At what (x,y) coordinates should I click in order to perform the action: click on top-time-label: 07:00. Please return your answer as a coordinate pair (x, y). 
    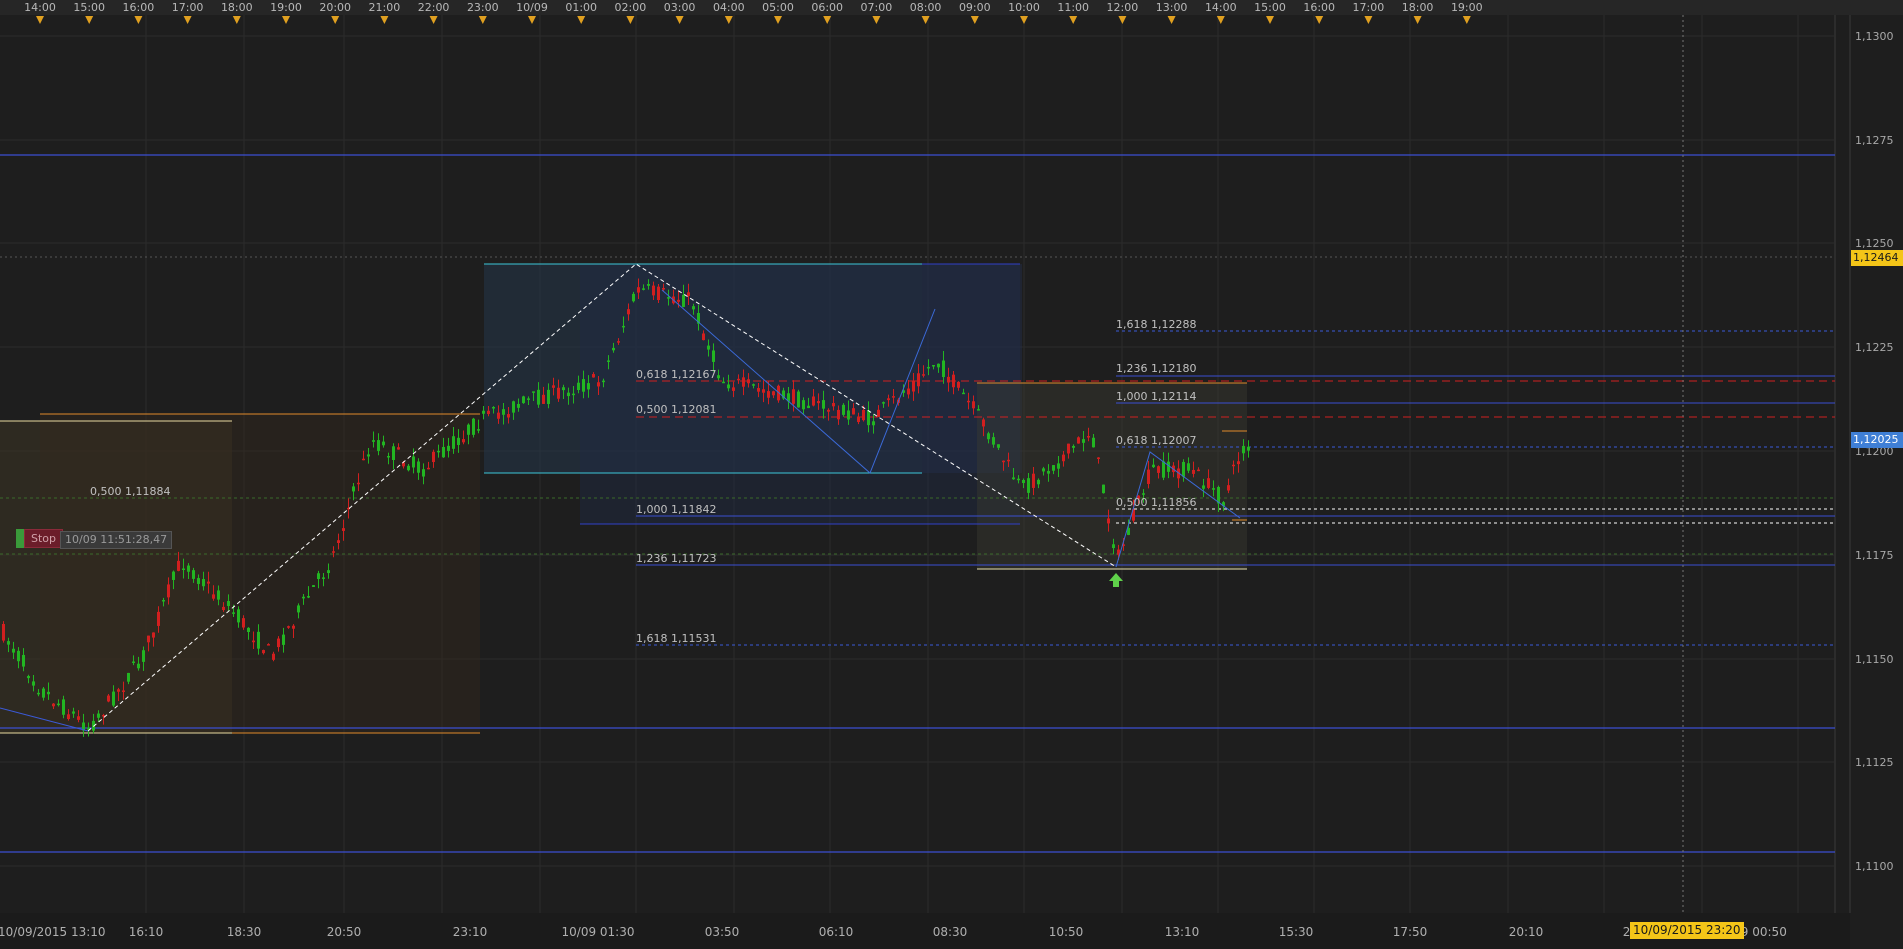
    Looking at the image, I should click on (877, 7).